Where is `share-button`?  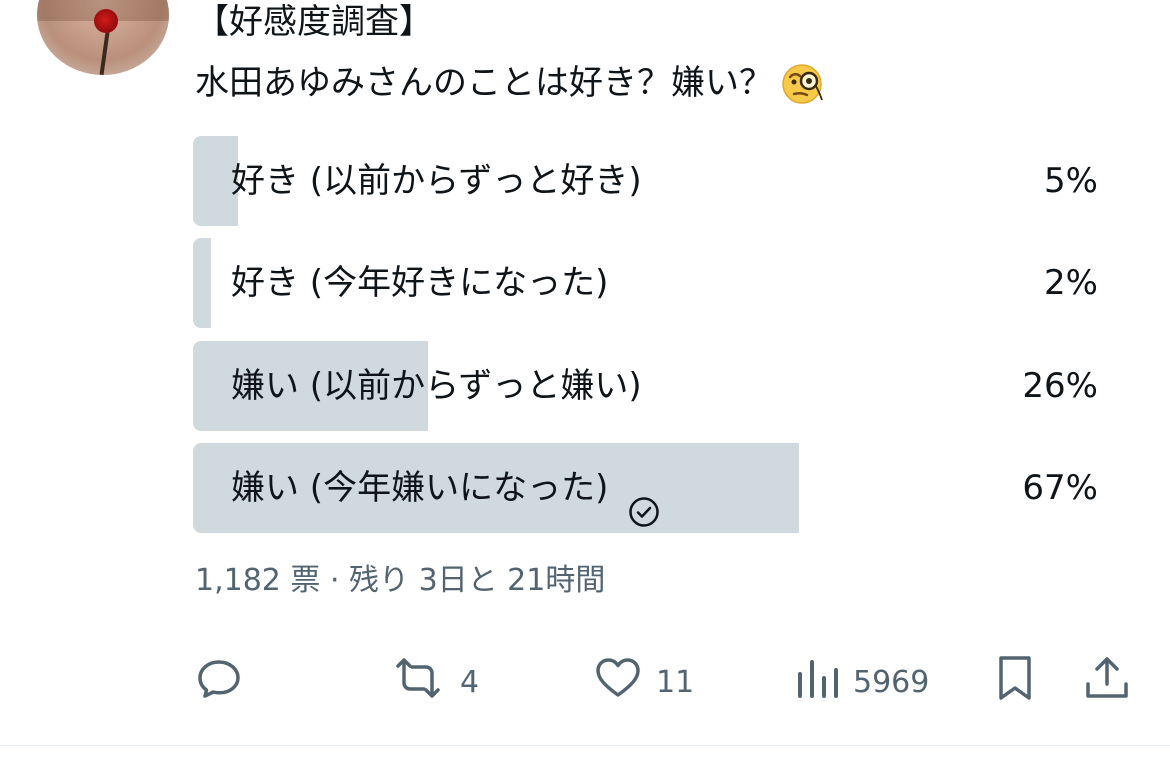 share-button is located at coordinates (1107, 682).